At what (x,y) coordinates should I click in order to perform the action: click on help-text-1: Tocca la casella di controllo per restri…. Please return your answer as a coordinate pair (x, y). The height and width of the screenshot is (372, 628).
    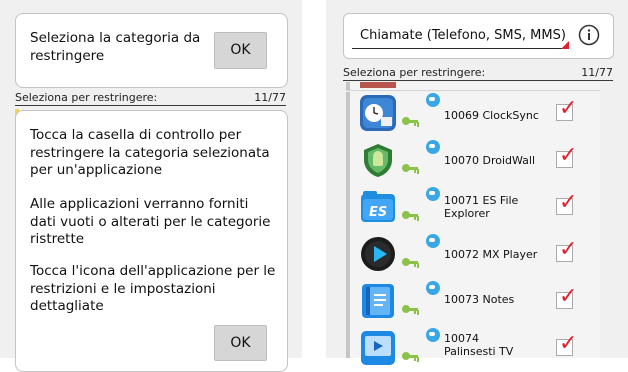
    Looking at the image, I should click on (150, 152).